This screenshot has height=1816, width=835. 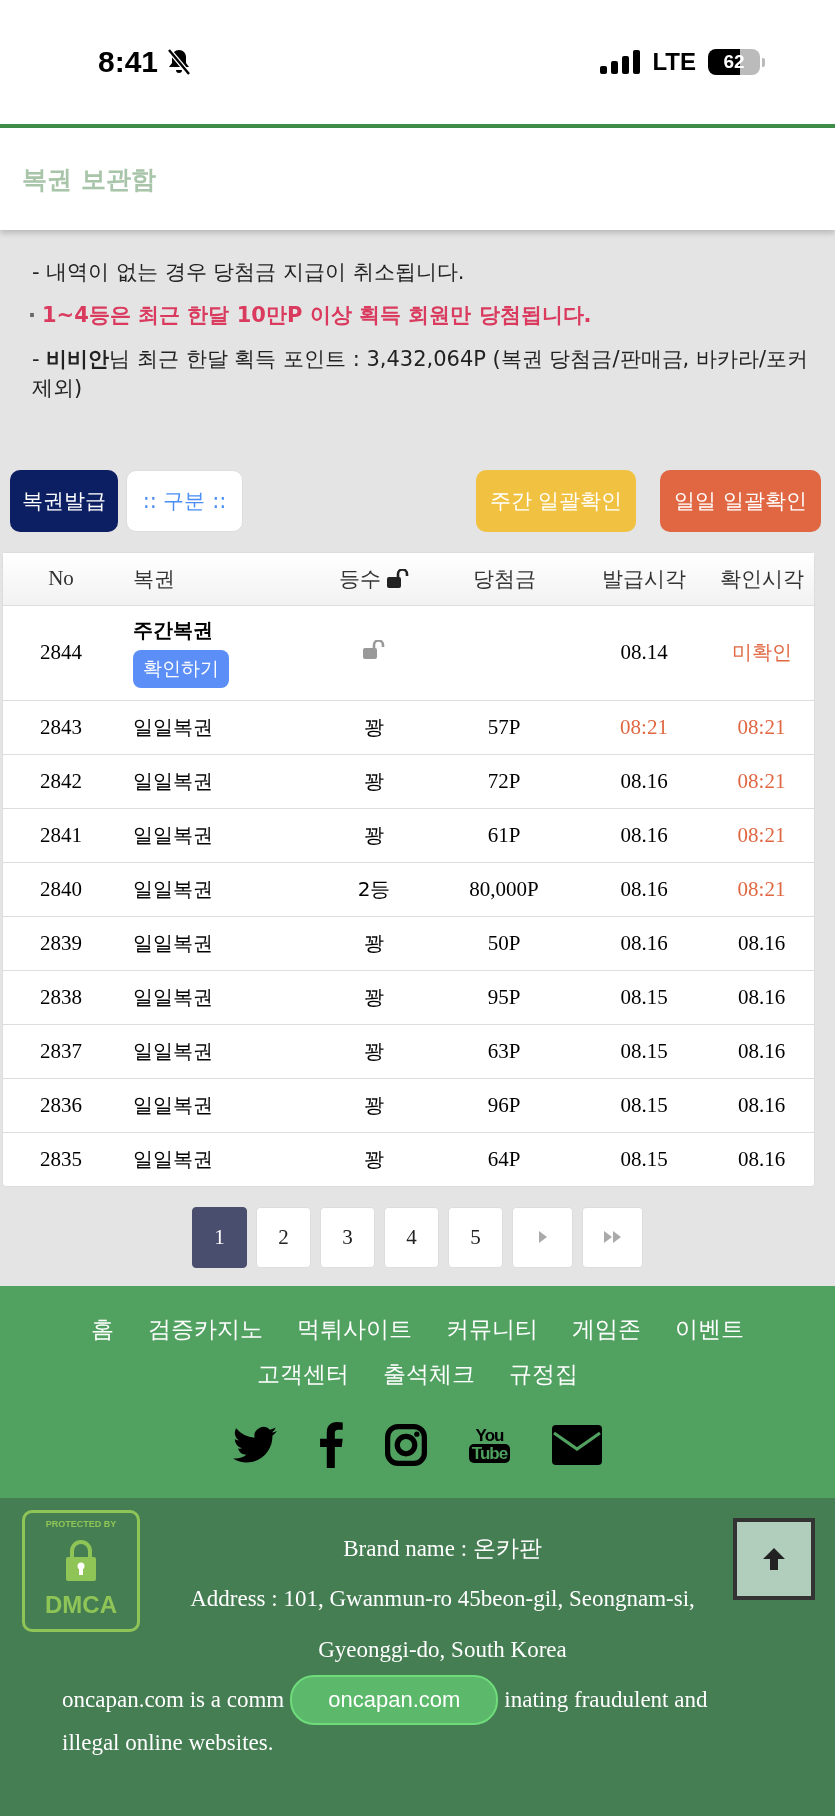 What do you see at coordinates (168, 1743) in the screenshot?
I see `about-text: illegal online websites.` at bounding box center [168, 1743].